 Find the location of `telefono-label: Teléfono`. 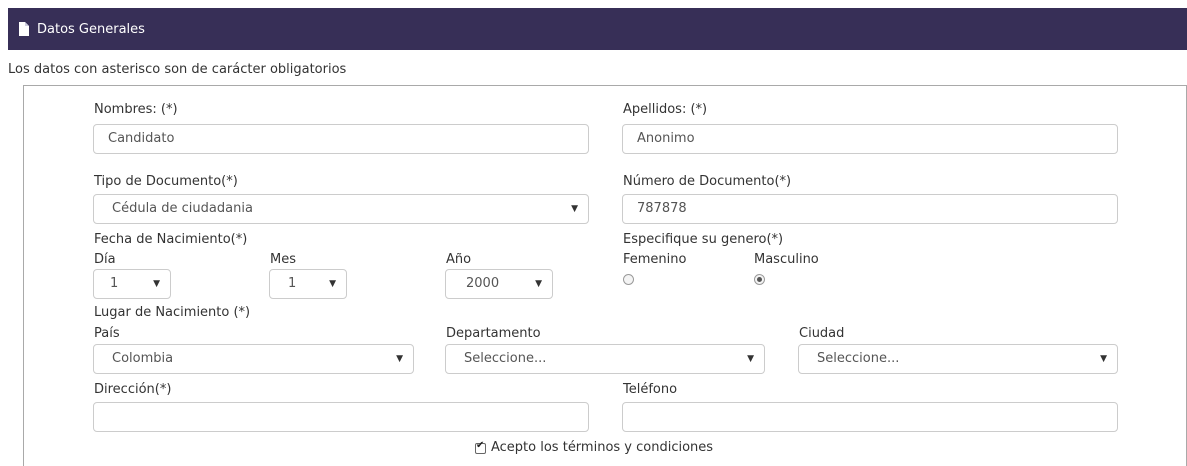

telefono-label: Teléfono is located at coordinates (650, 389).